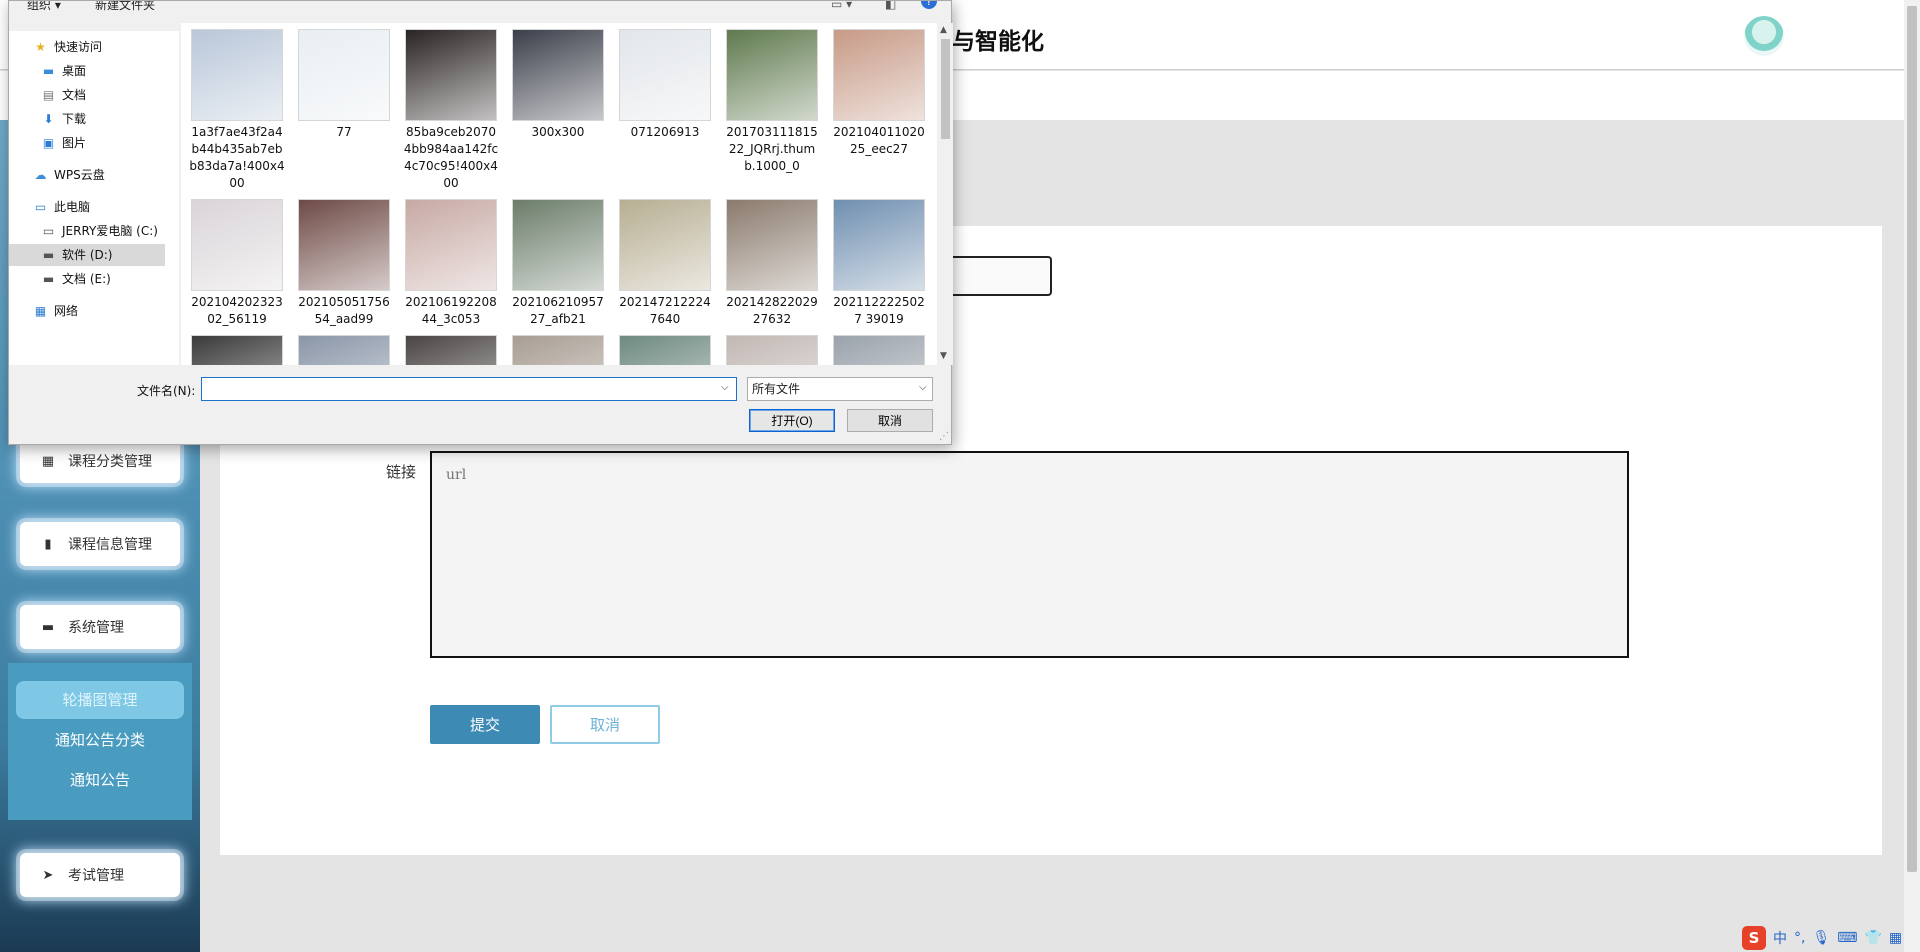  What do you see at coordinates (117, 95) in the screenshot?
I see `nav-documents: ▤文档📌` at bounding box center [117, 95].